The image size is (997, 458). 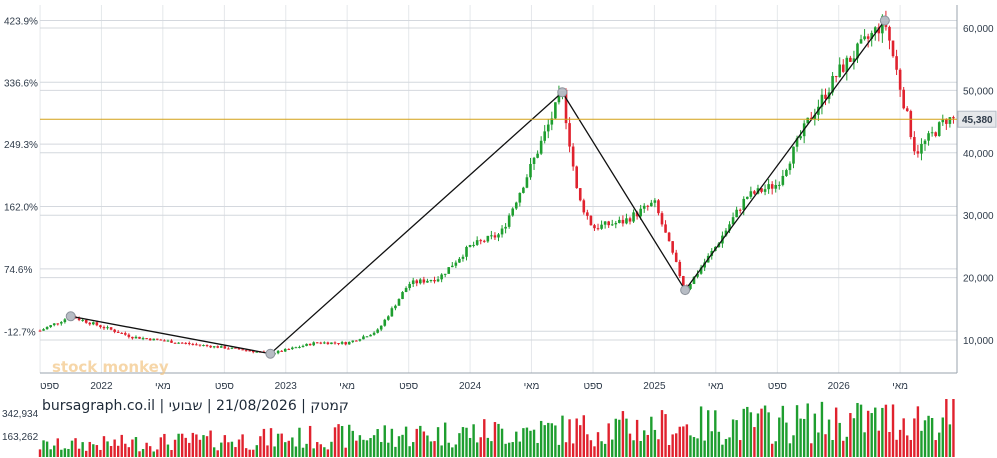 What do you see at coordinates (532, 386) in the screenshot?
I see `x-tick-label: מאי` at bounding box center [532, 386].